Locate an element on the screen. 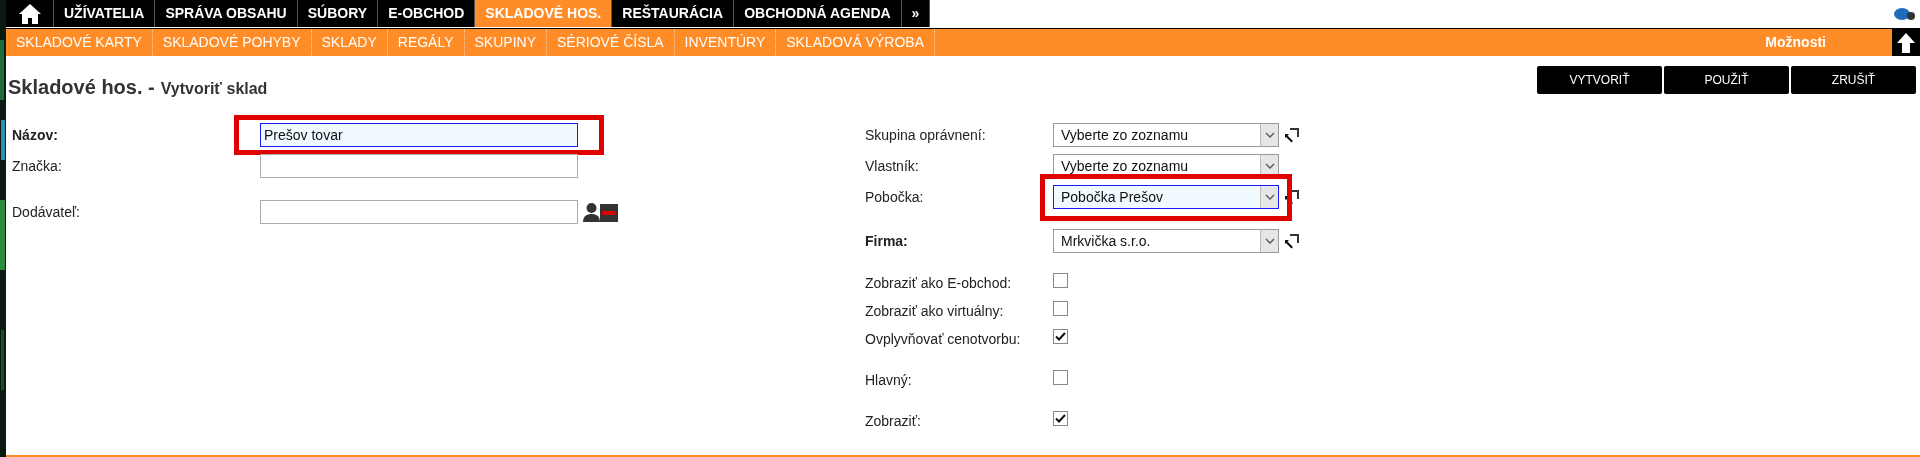 This screenshot has width=1920, height=457. field-label: Zobraziť: is located at coordinates (893, 421).